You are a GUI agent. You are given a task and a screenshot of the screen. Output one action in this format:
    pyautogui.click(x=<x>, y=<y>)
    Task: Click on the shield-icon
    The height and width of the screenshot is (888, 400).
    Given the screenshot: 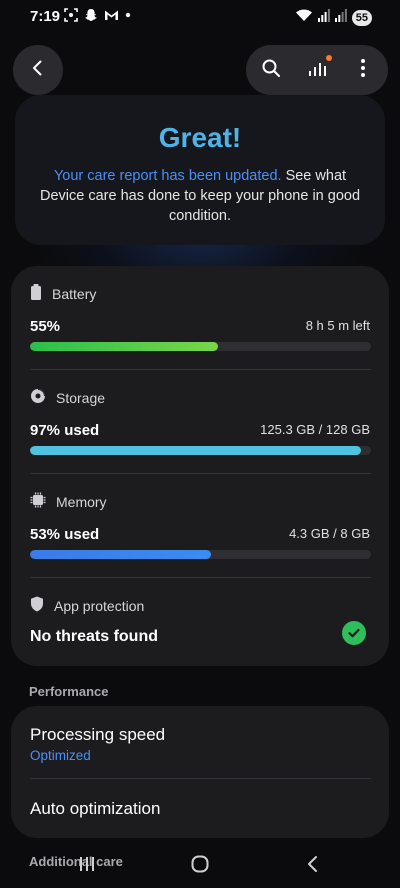 What is the action you would take?
    pyautogui.click(x=37, y=605)
    